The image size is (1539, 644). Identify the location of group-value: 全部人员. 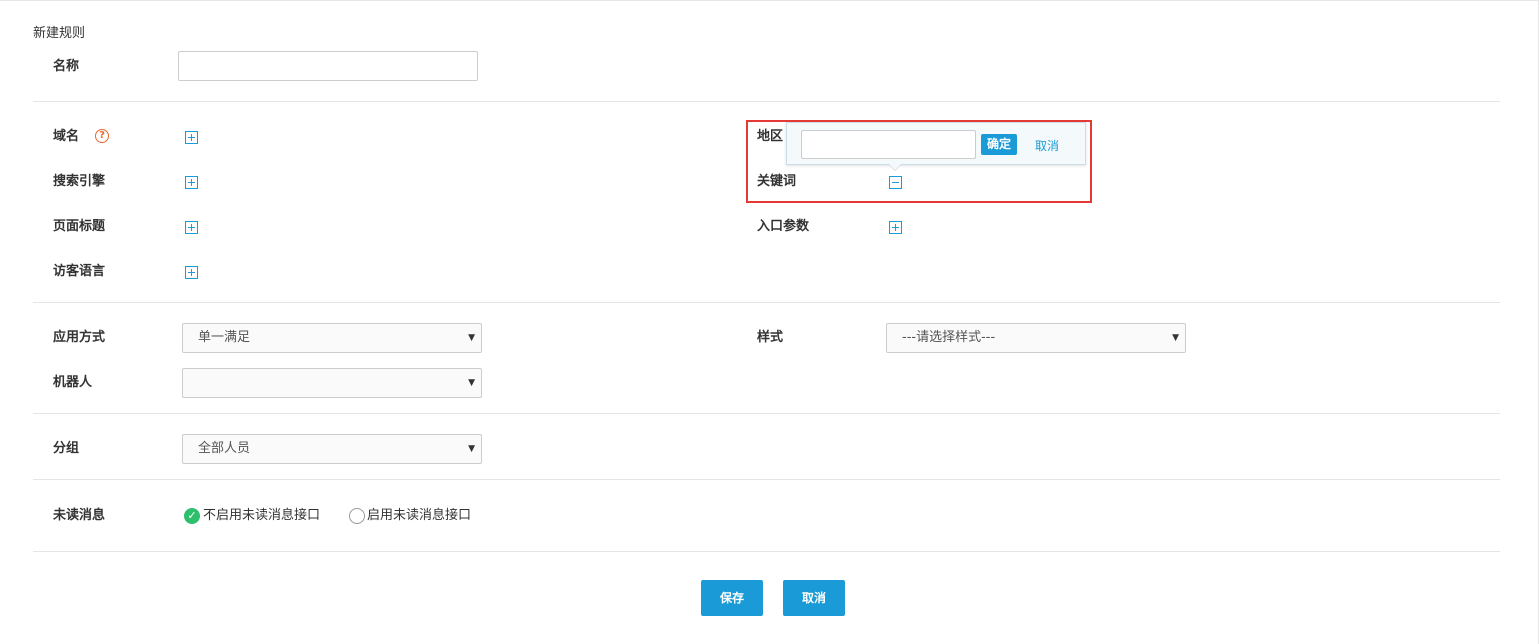
(224, 448).